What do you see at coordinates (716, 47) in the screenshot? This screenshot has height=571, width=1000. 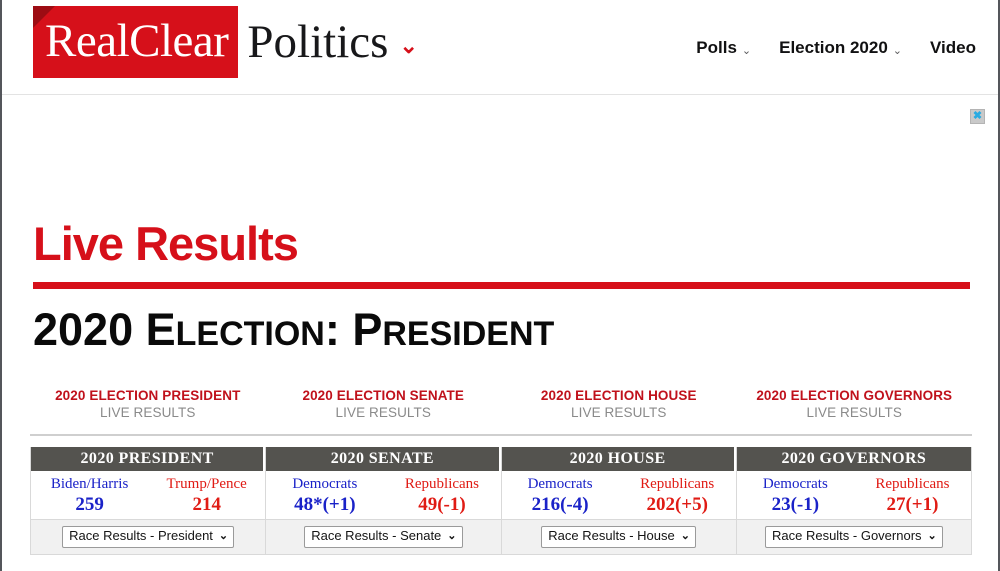 I see `nav-item-polls-label: Polls` at bounding box center [716, 47].